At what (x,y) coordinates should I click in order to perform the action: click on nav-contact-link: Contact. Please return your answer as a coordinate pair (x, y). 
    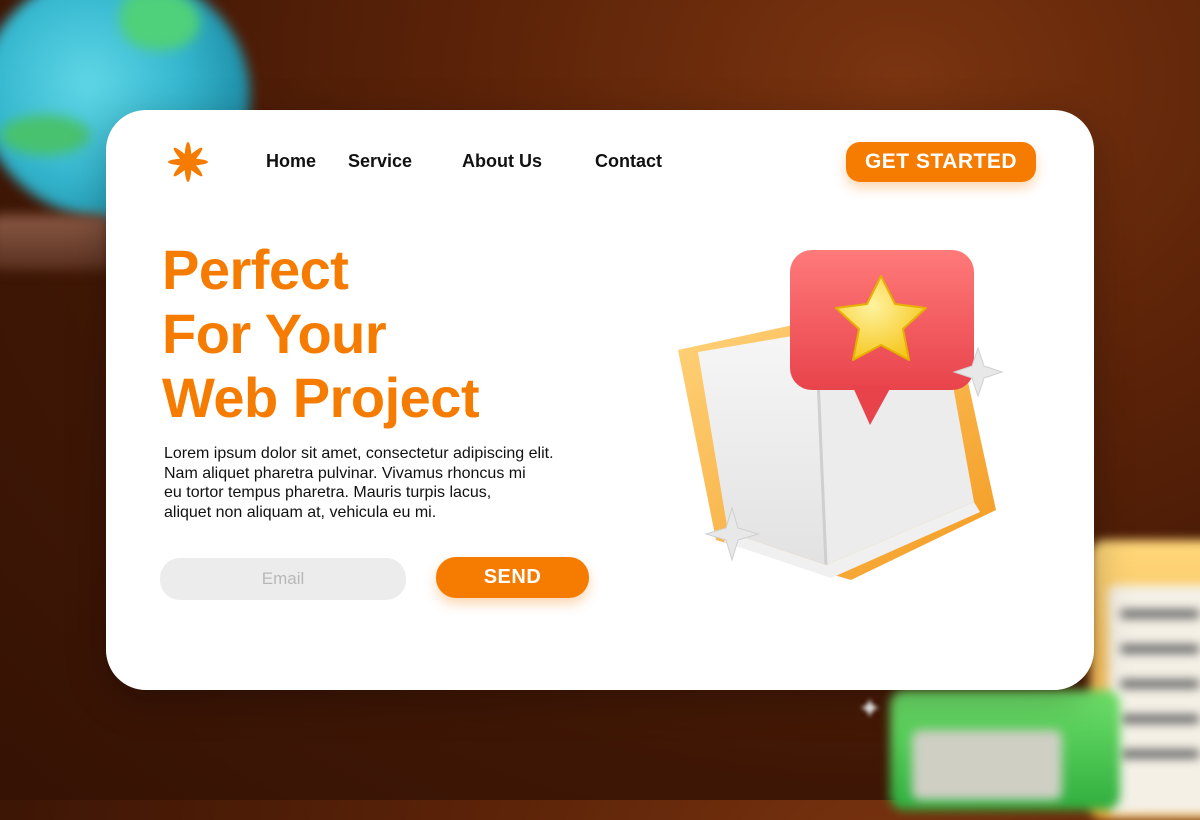
    Looking at the image, I should click on (628, 161).